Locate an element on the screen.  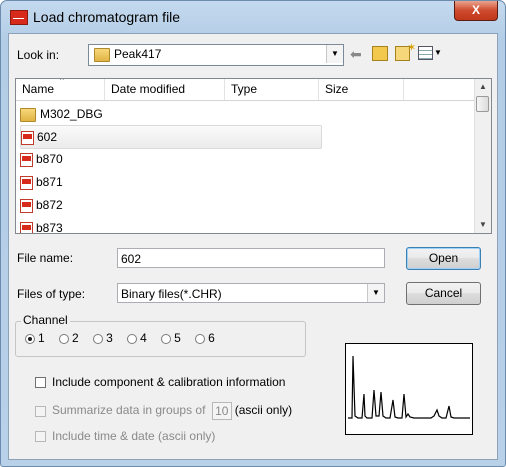
channel-radio-5: 5 is located at coordinates (171, 338).